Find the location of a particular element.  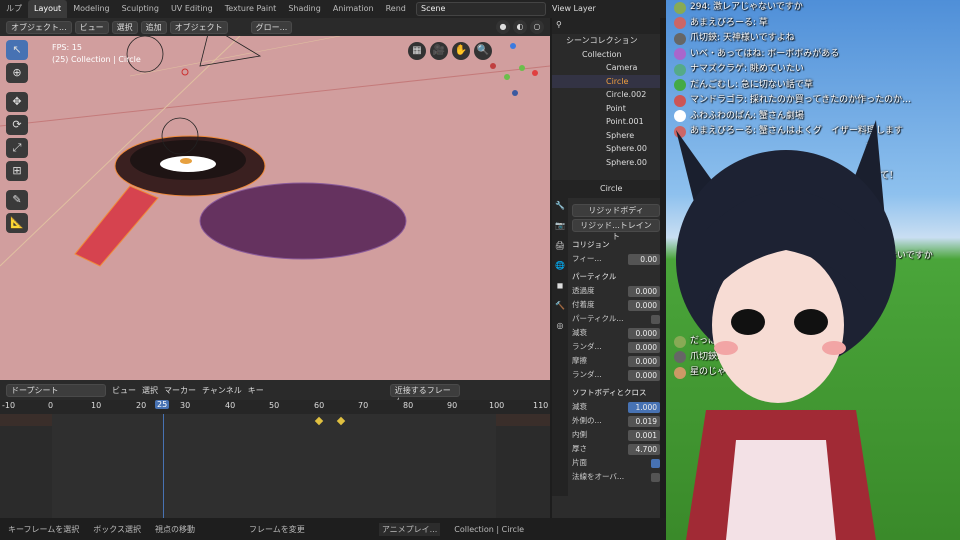

physics-tab-icon: ◎ is located at coordinates (560, 326).